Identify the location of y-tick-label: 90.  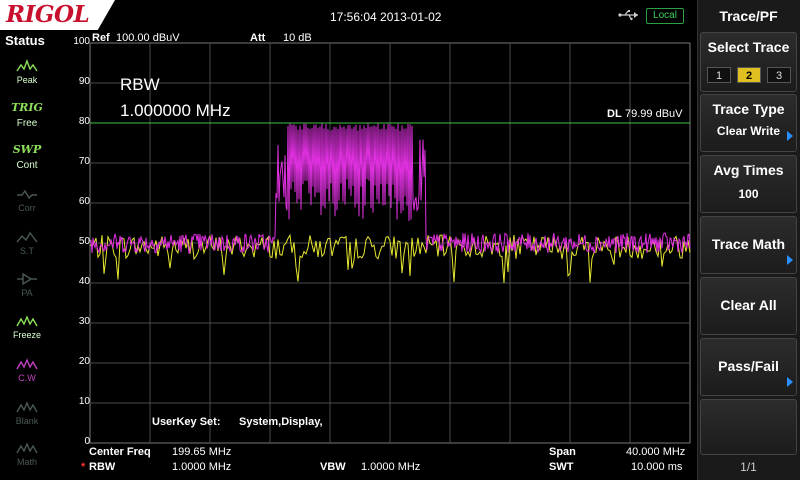
(84, 81).